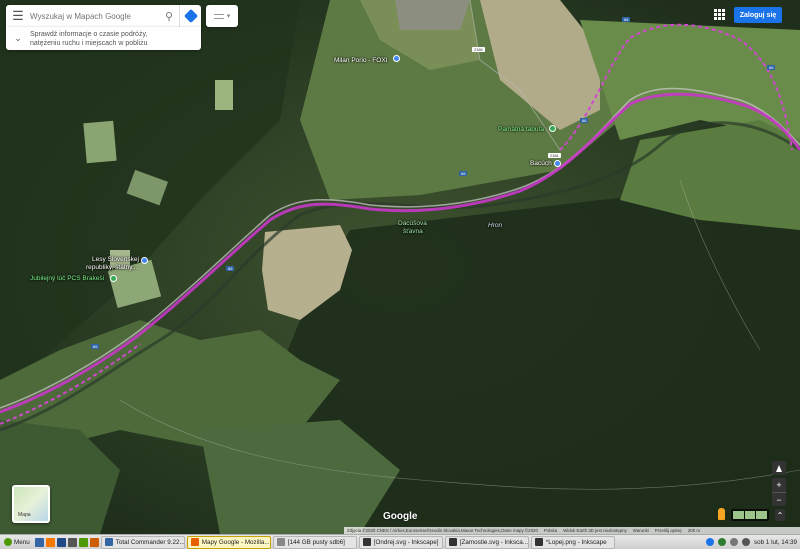 The height and width of the screenshot is (549, 800). I want to click on layers-button: ▾, so click(222, 16).